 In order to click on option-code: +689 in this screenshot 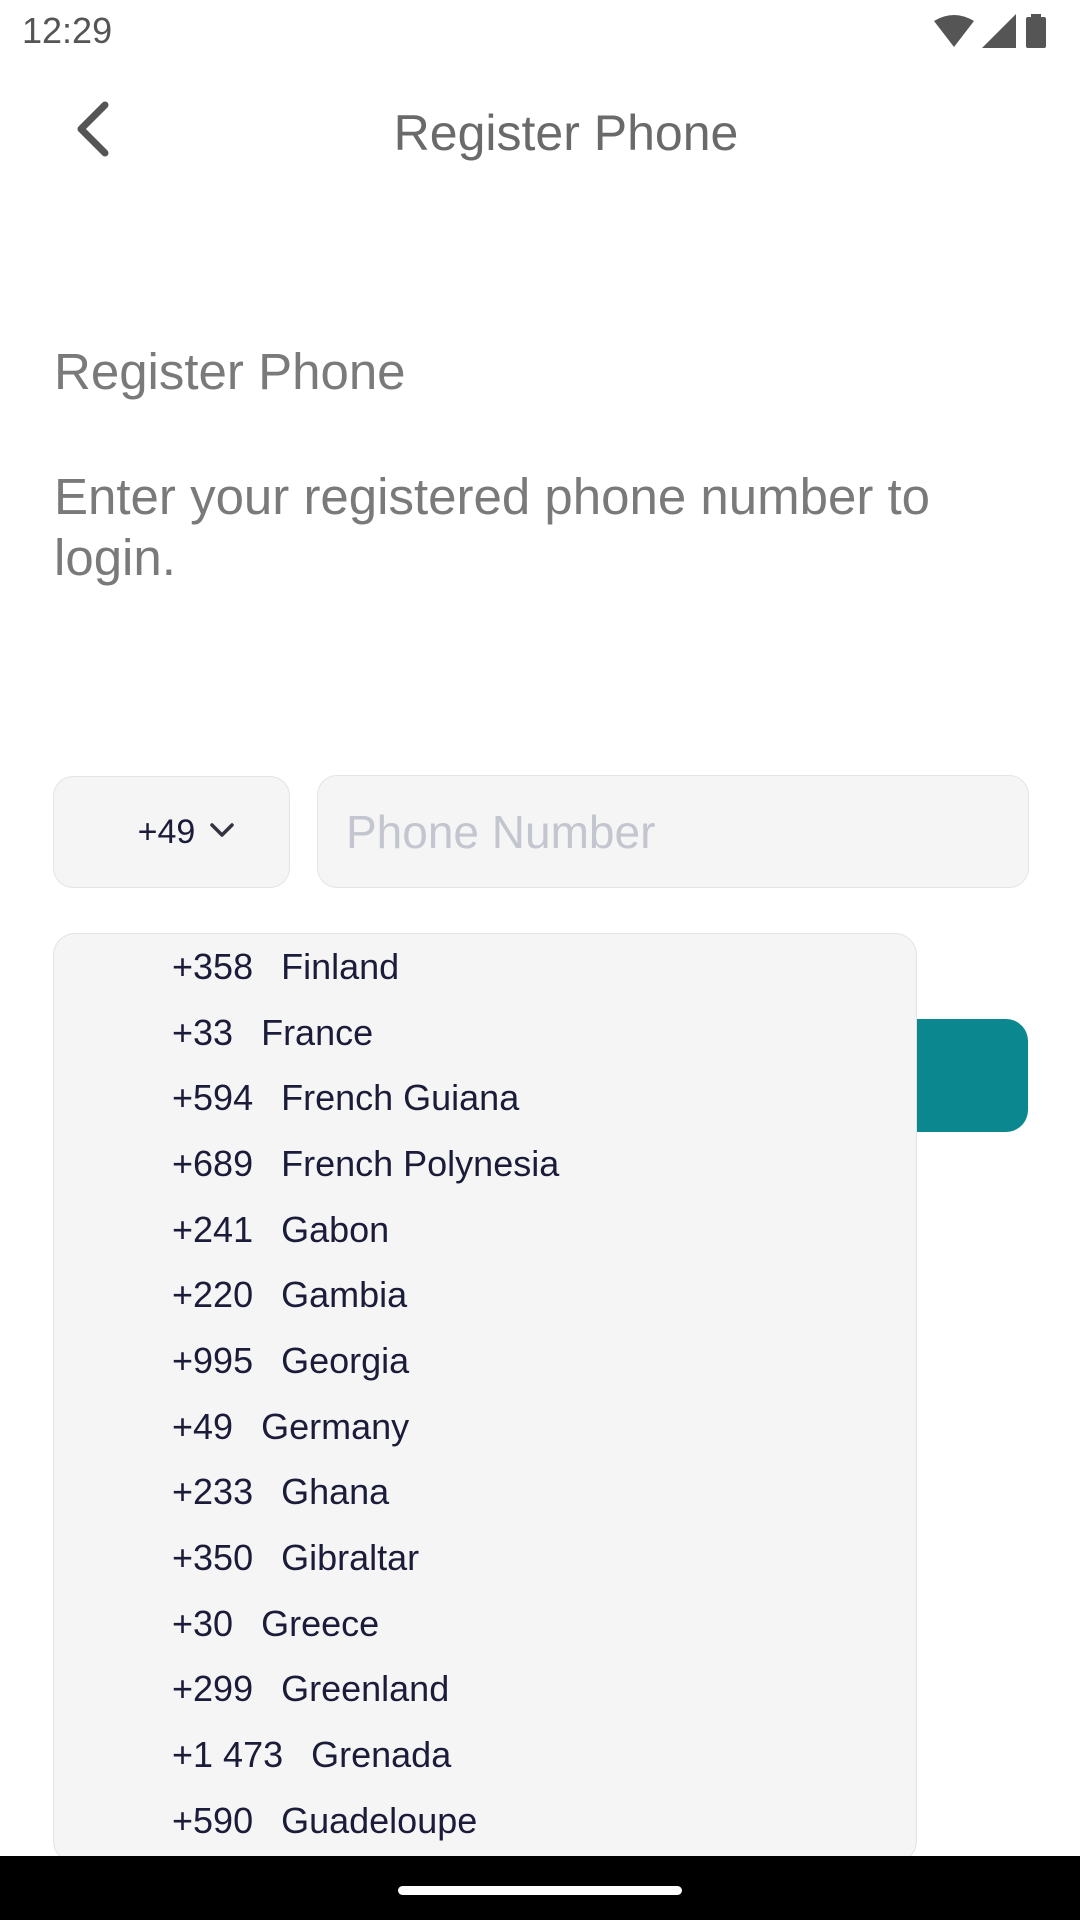, I will do `click(213, 1163)`.